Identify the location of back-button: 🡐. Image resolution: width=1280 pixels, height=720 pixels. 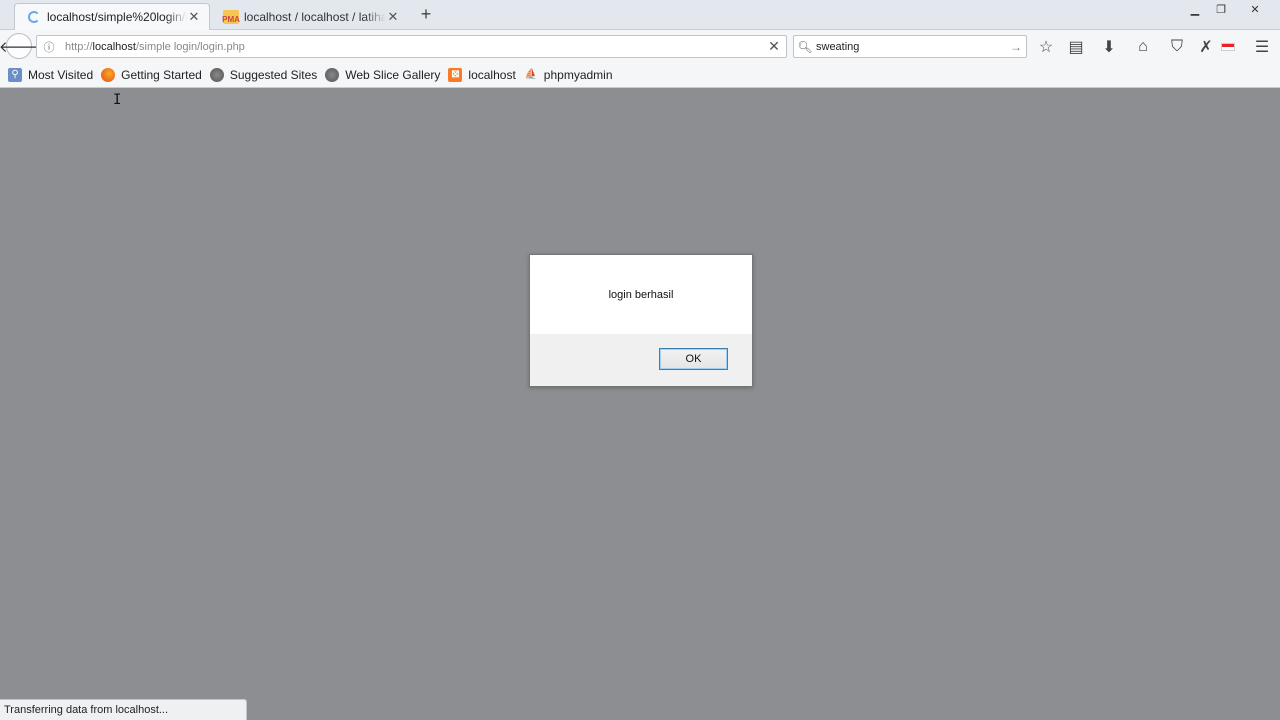
(19, 46).